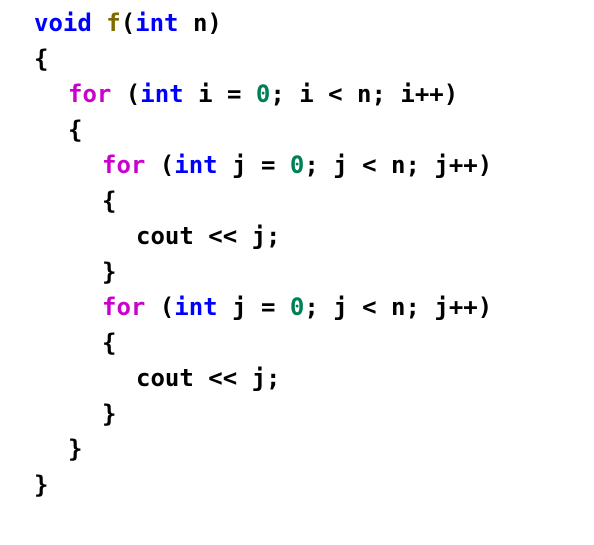 This screenshot has width=594, height=545. What do you see at coordinates (200, 23) in the screenshot?
I see `code-token-plain: n)` at bounding box center [200, 23].